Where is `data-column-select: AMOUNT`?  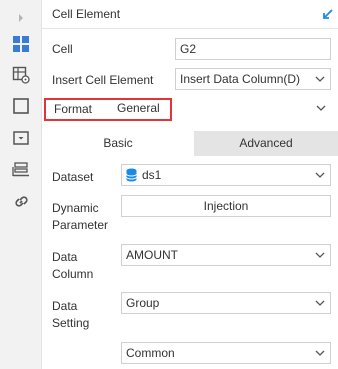
data-column-select: AMOUNT is located at coordinates (226, 255).